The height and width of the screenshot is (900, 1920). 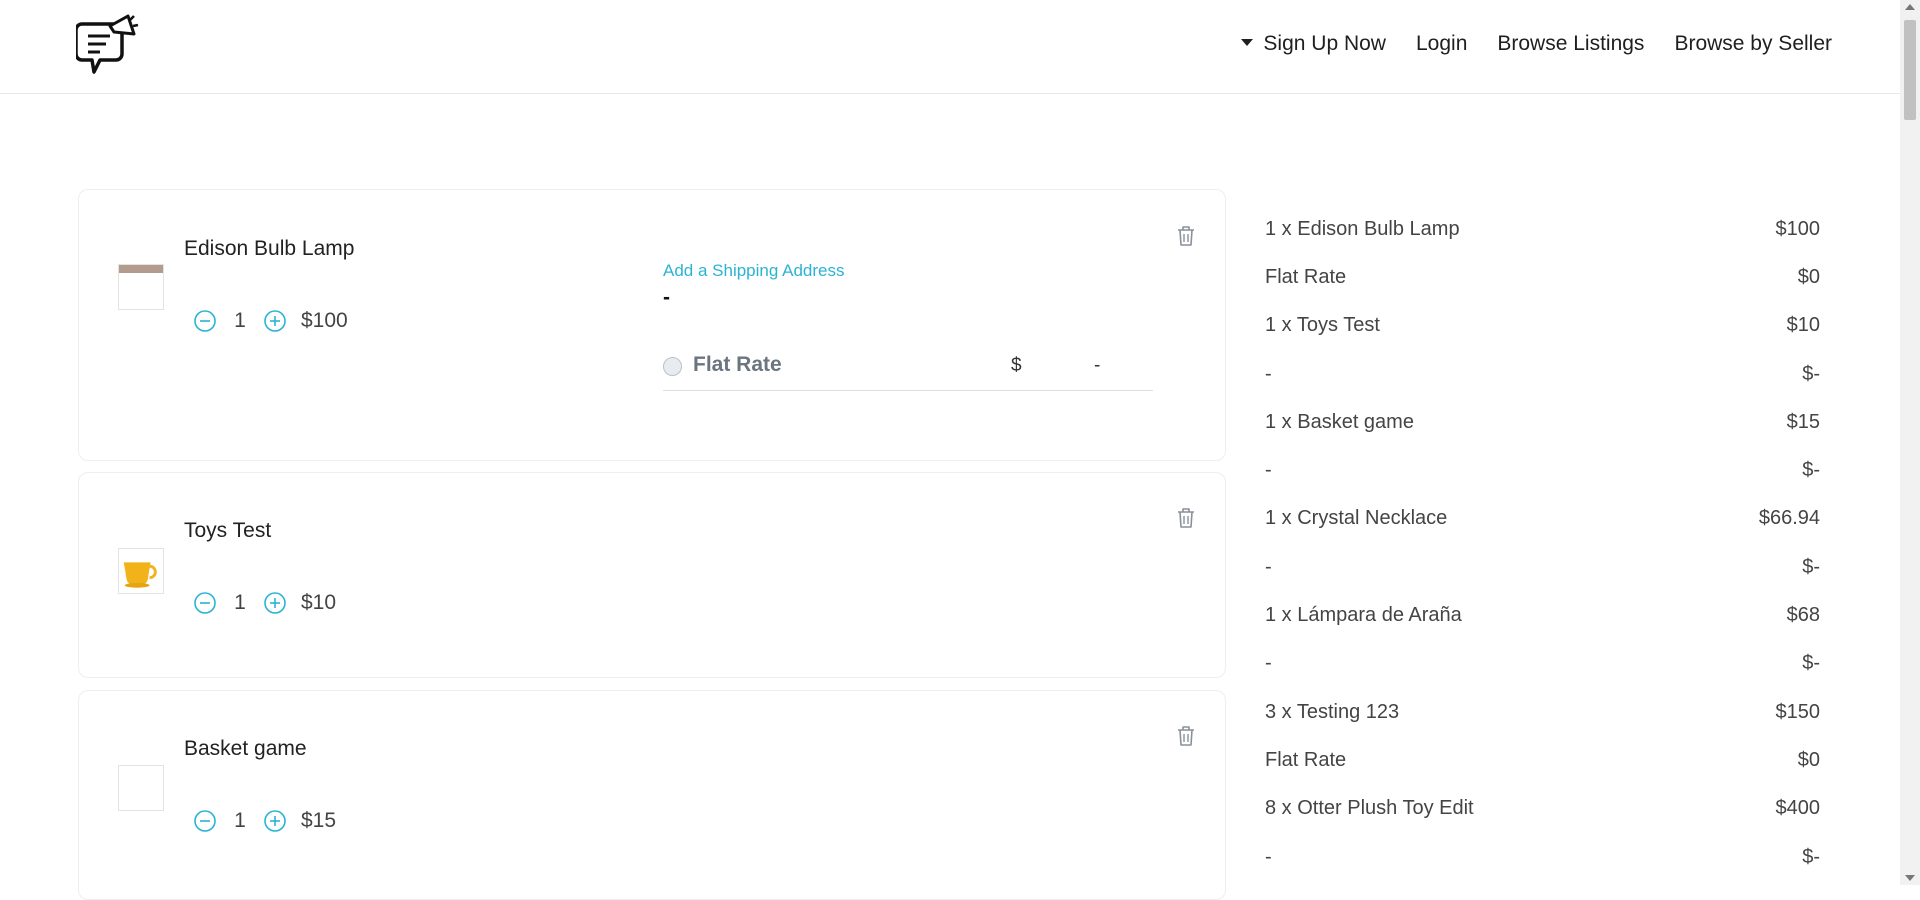 I want to click on quantity-stepper: 1 $100, so click(x=270, y=321).